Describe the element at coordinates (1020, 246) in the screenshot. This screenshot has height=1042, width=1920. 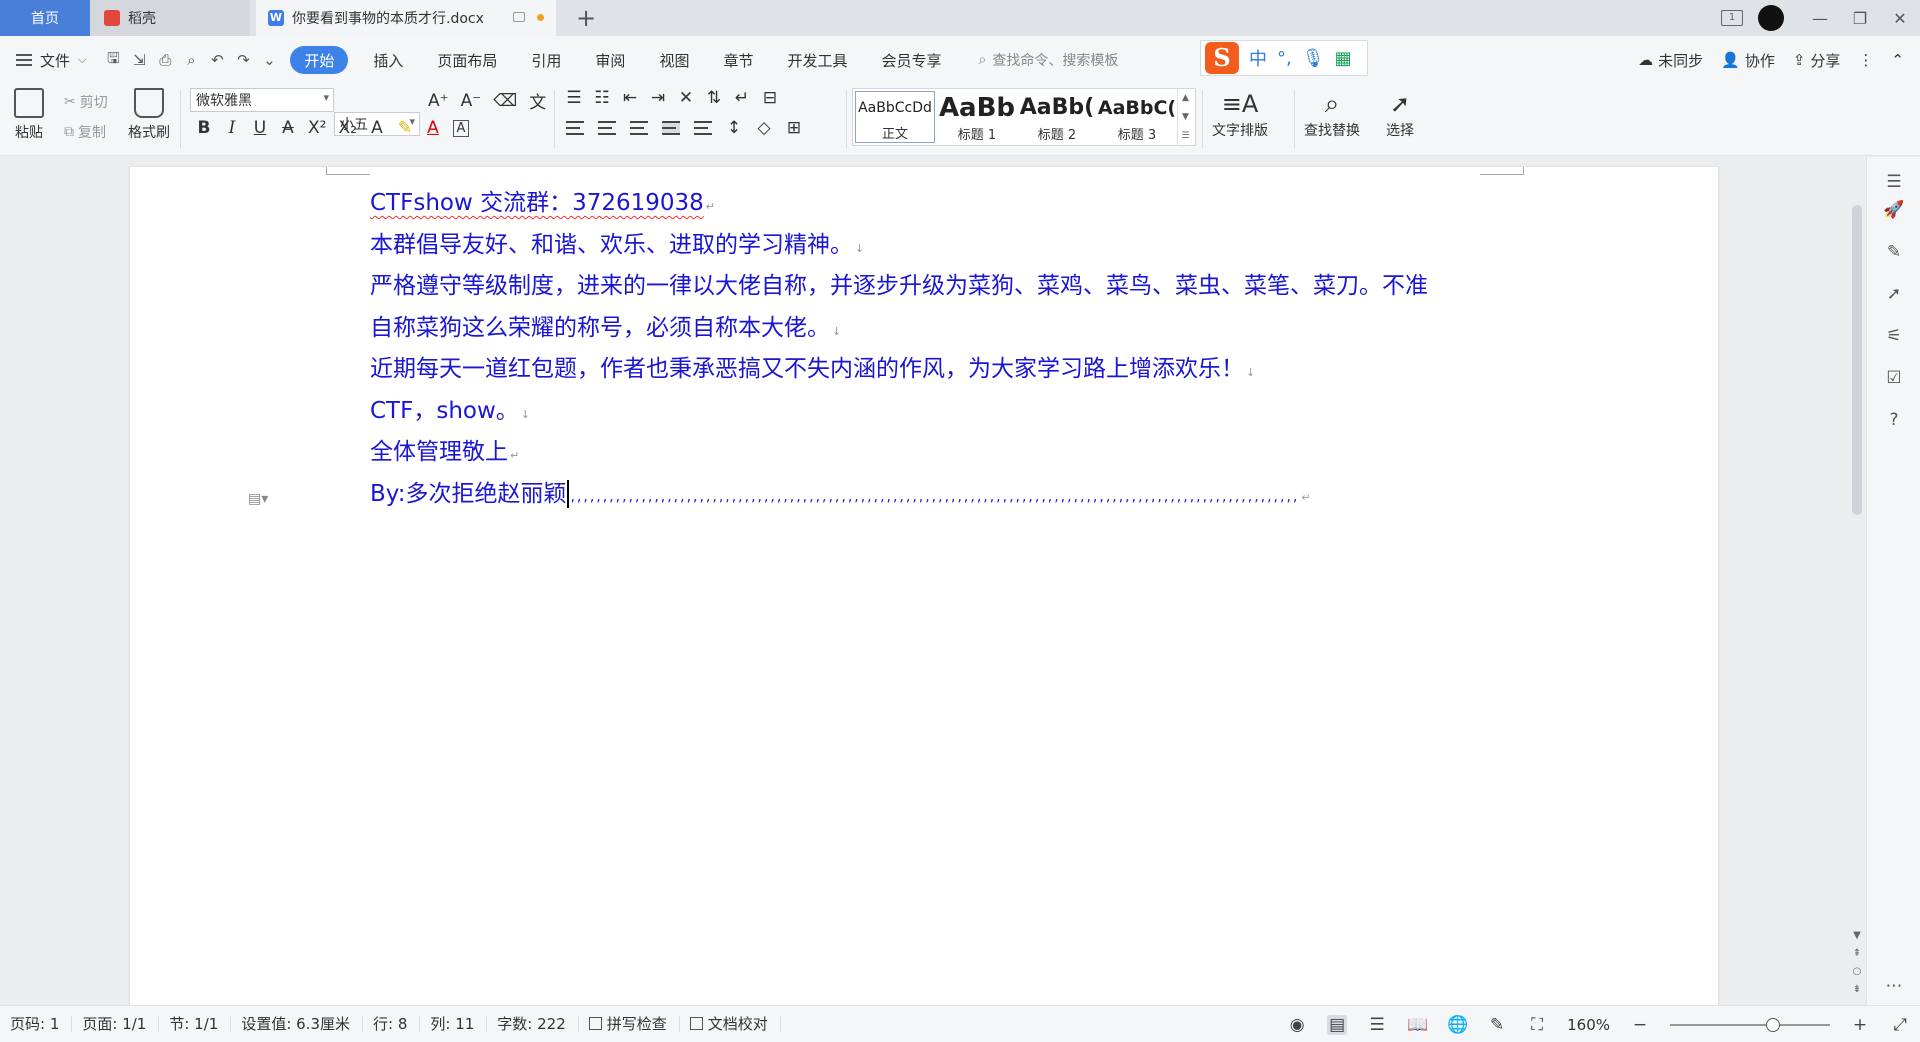
I see `doc-paragraph: 本群倡导友好、和谐、欢乐、进取的学习精神。 ↓` at that location.